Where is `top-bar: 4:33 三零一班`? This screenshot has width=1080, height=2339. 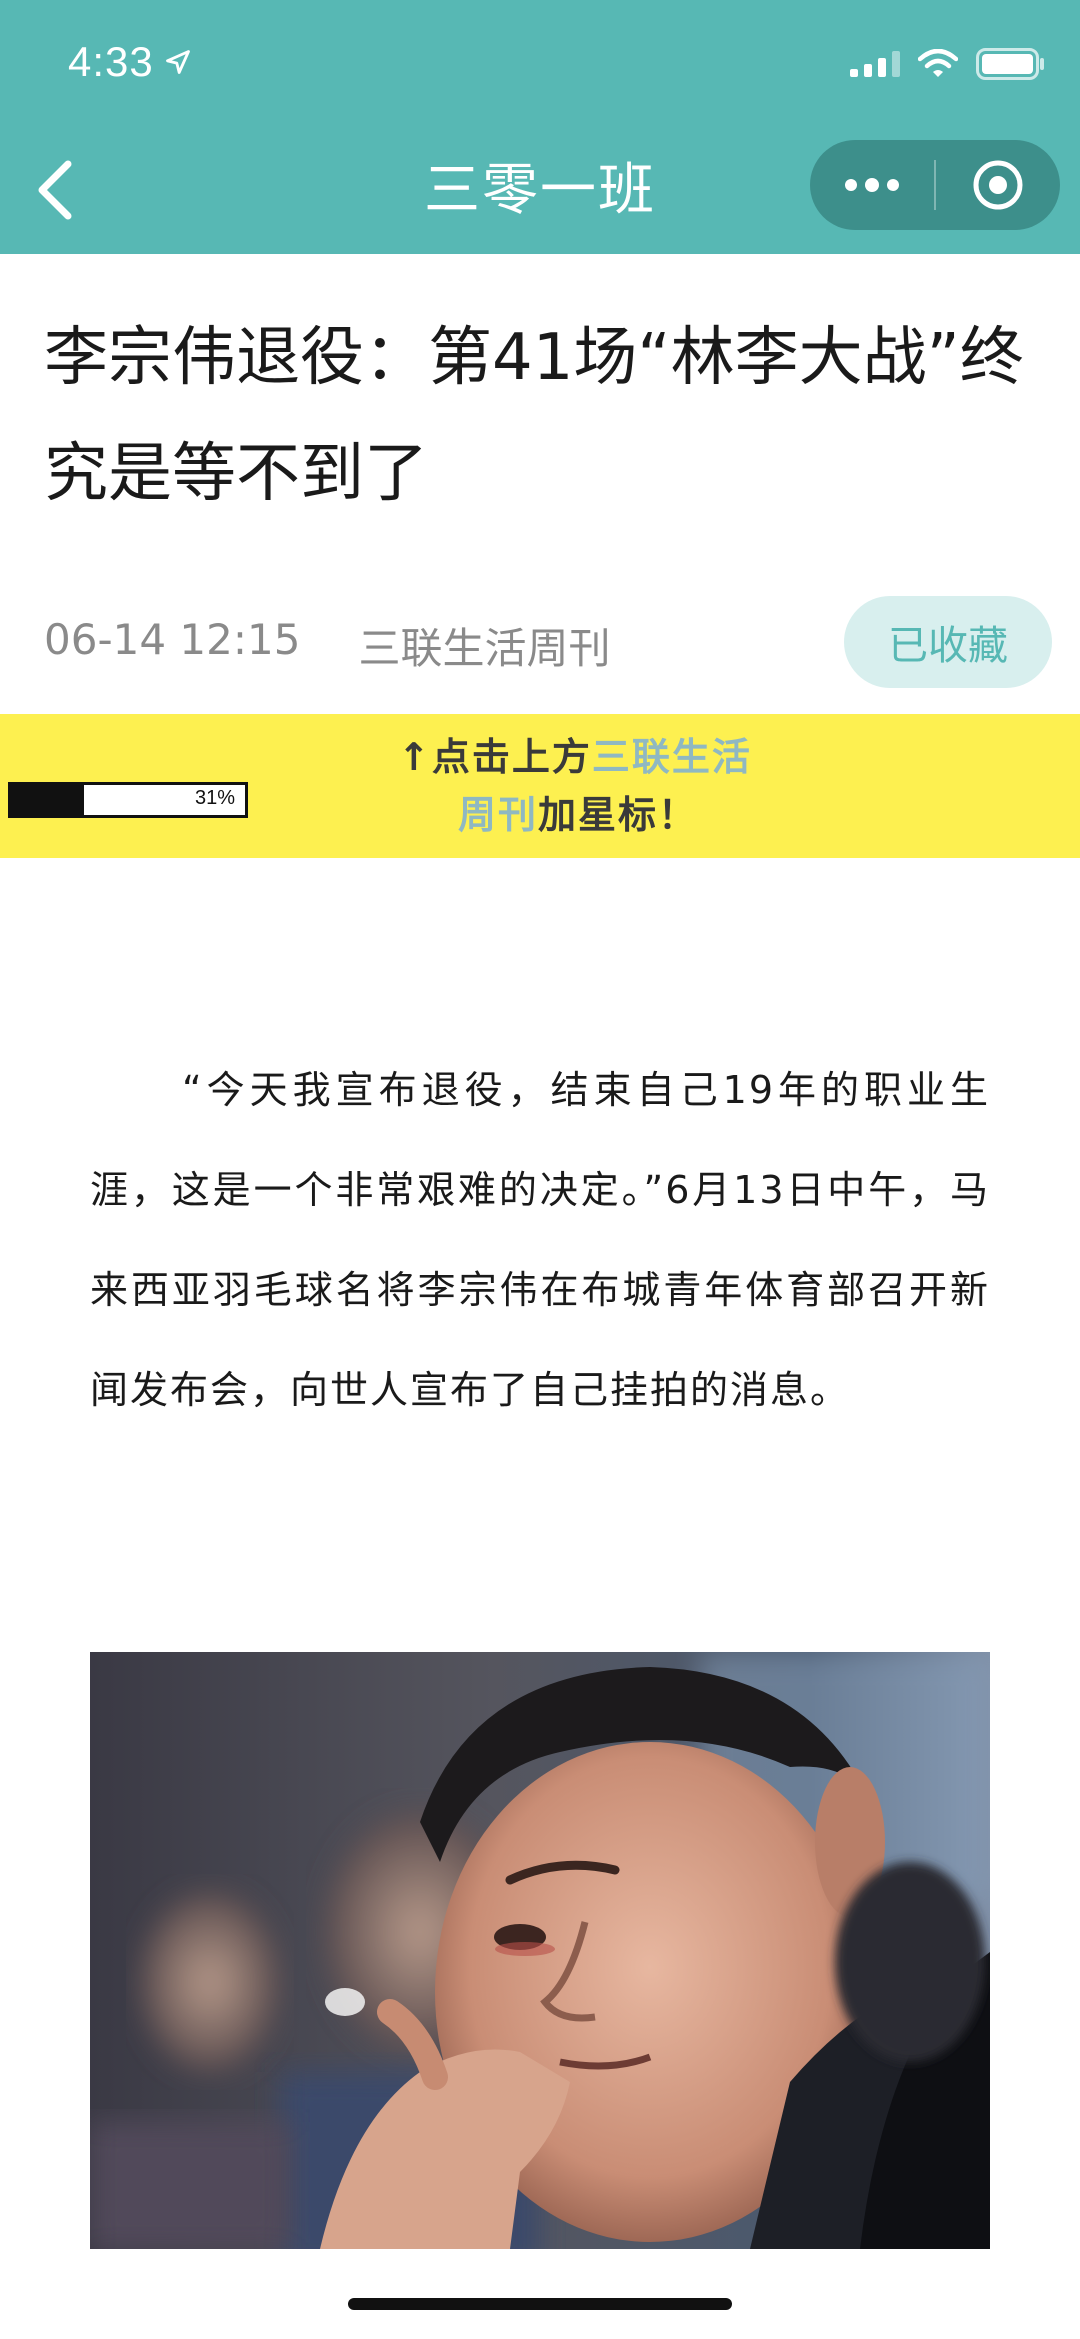
top-bar: 4:33 三零一班 is located at coordinates (540, 127).